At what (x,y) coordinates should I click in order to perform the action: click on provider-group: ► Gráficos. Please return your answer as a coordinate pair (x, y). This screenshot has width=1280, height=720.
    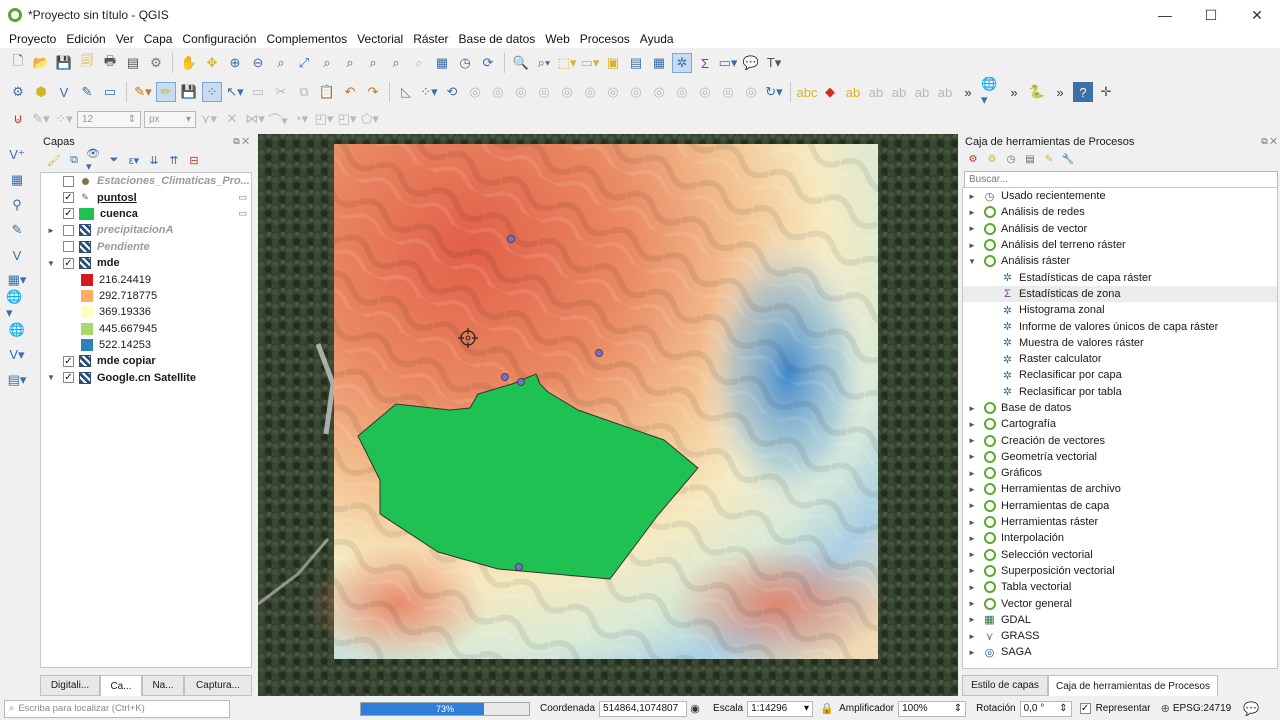
    Looking at the image, I should click on (1120, 473).